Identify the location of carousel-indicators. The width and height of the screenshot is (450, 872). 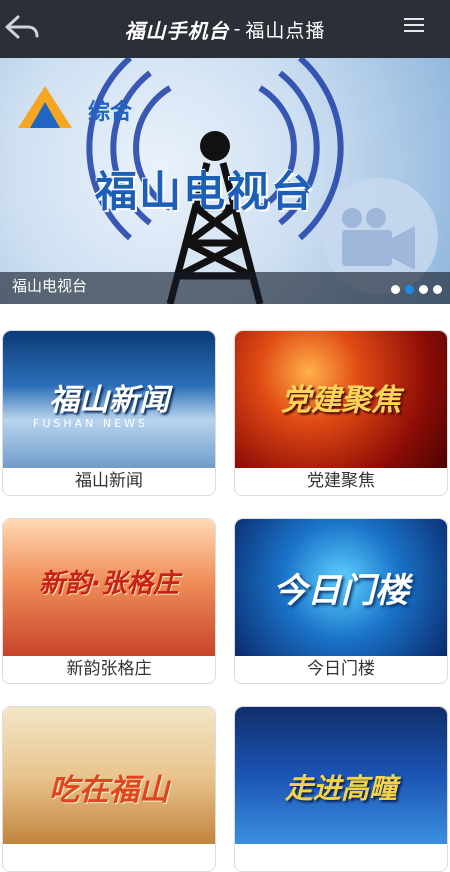
(416, 289).